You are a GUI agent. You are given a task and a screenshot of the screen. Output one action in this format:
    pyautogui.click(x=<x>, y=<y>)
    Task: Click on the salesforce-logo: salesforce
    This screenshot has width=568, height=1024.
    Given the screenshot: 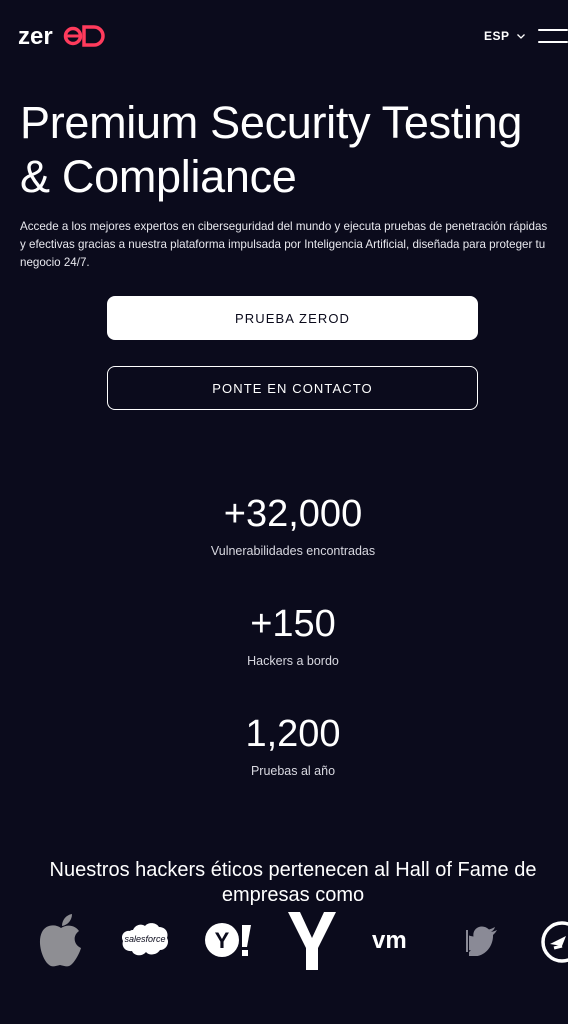 What is the action you would take?
    pyautogui.click(x=145, y=942)
    